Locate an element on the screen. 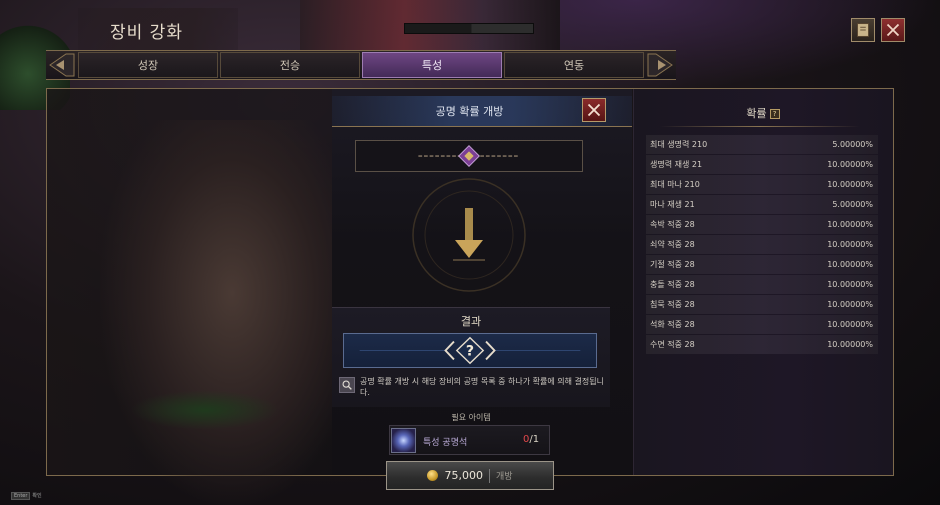 The height and width of the screenshot is (505, 940). stat-name: 최대 생명력 210 is located at coordinates (679, 144).